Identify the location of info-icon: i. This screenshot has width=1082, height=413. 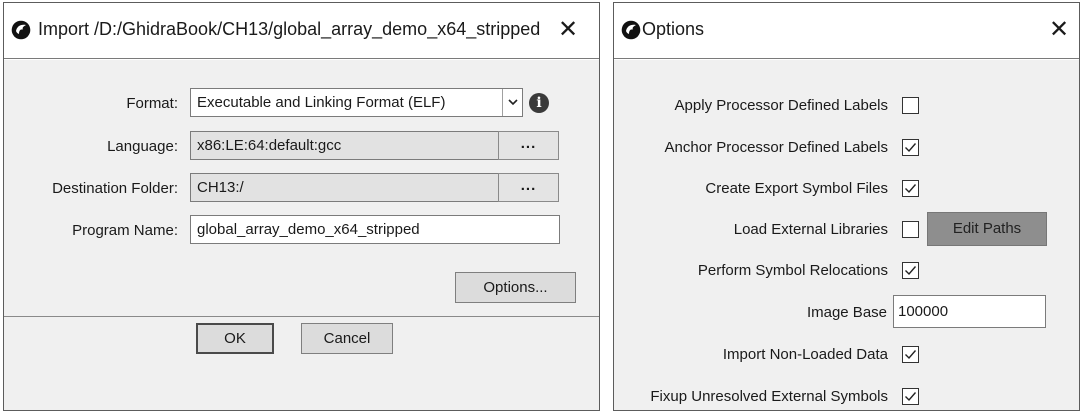
(539, 103).